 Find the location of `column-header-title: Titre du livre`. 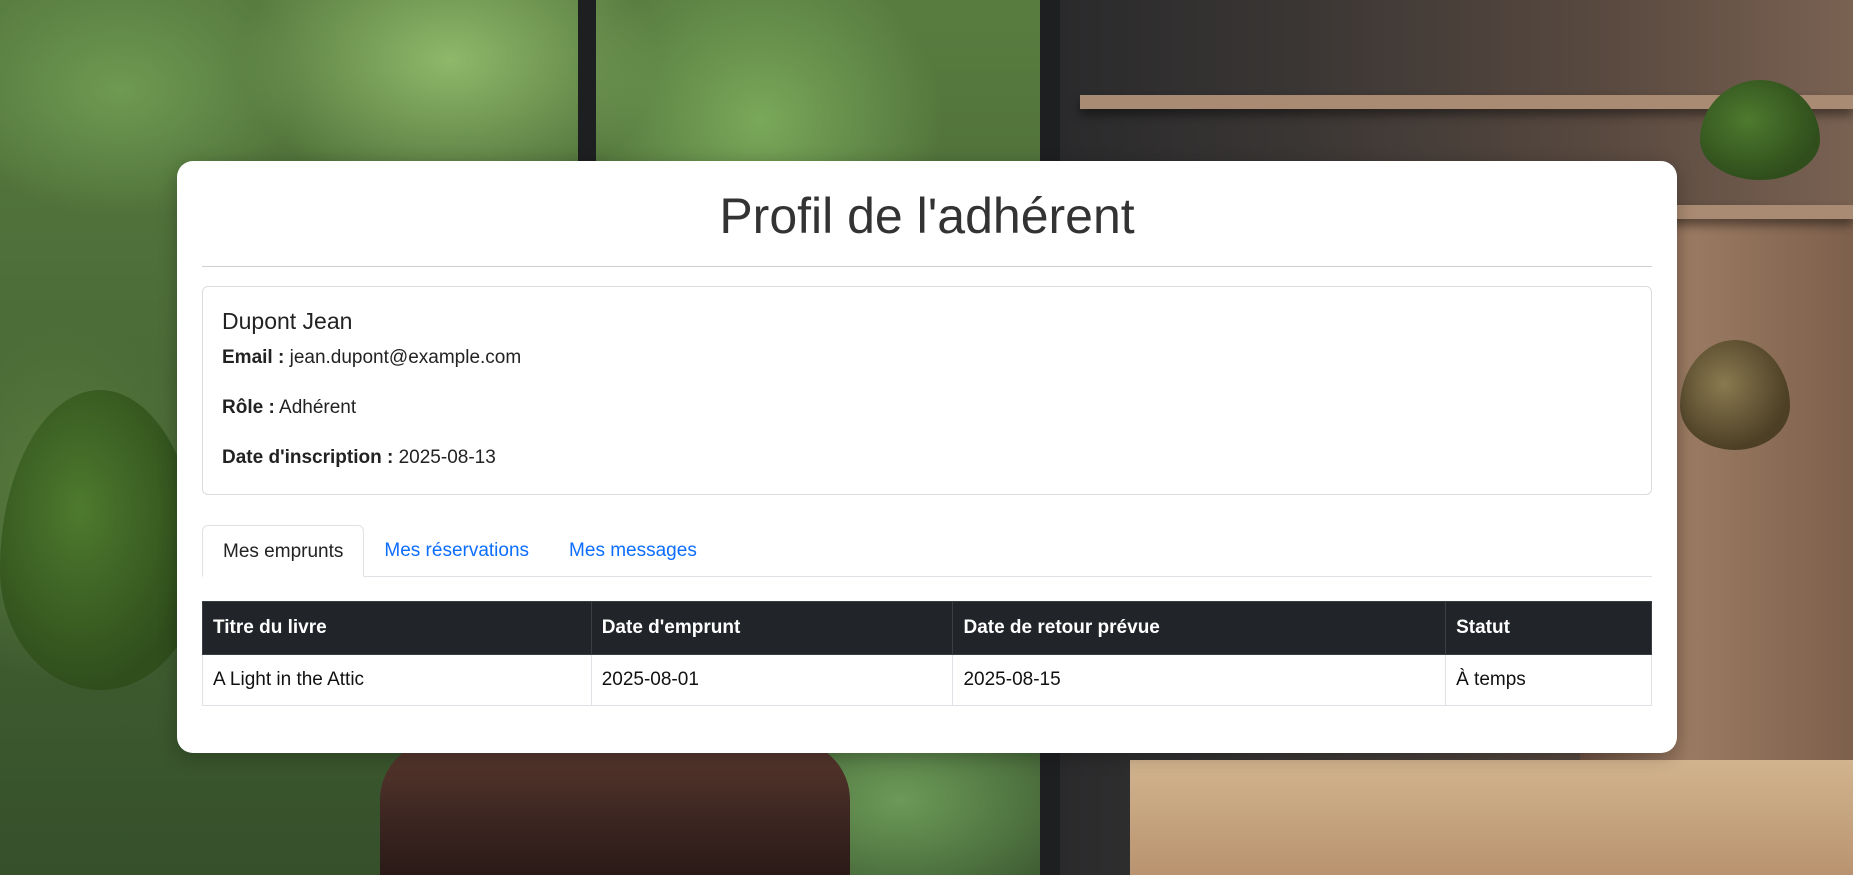

column-header-title: Titre du livre is located at coordinates (397, 628).